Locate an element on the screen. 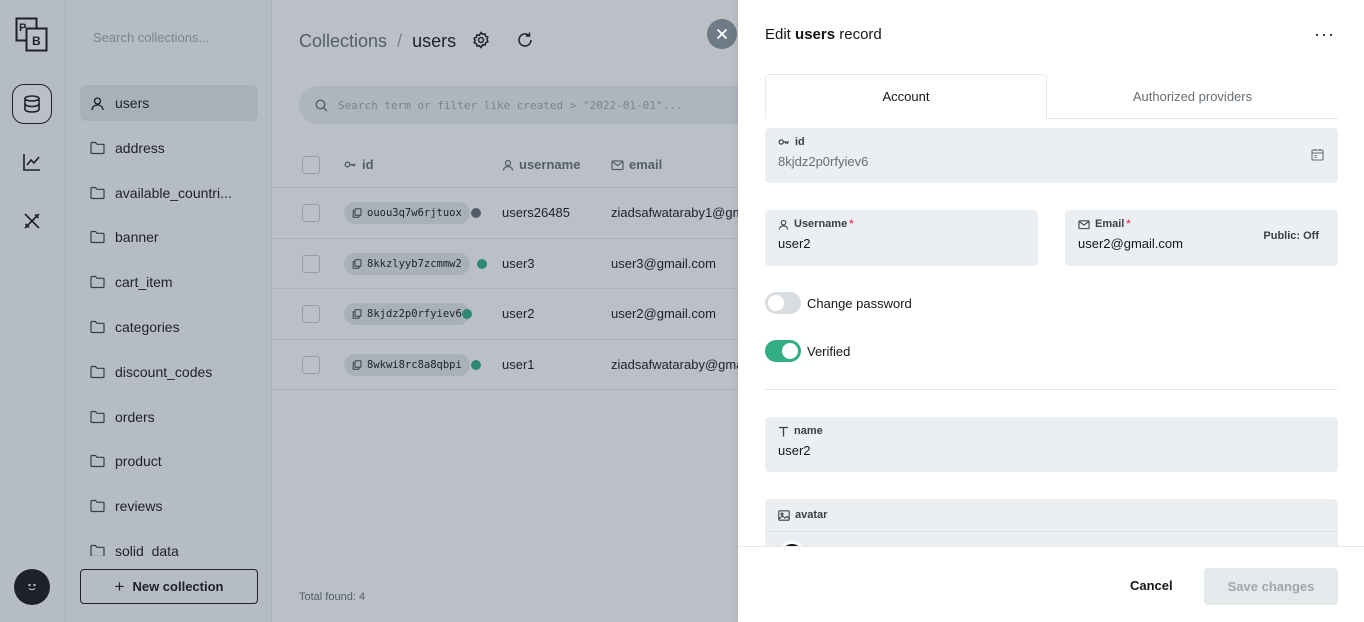 The width and height of the screenshot is (1364, 622). key-icon is located at coordinates (783, 142).